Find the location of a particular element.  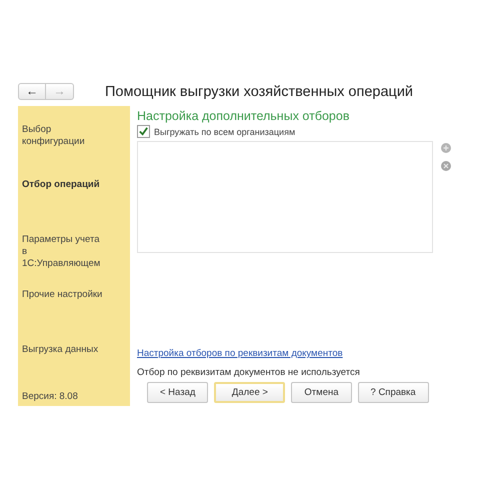

wizard-button: ? Справка is located at coordinates (393, 392).